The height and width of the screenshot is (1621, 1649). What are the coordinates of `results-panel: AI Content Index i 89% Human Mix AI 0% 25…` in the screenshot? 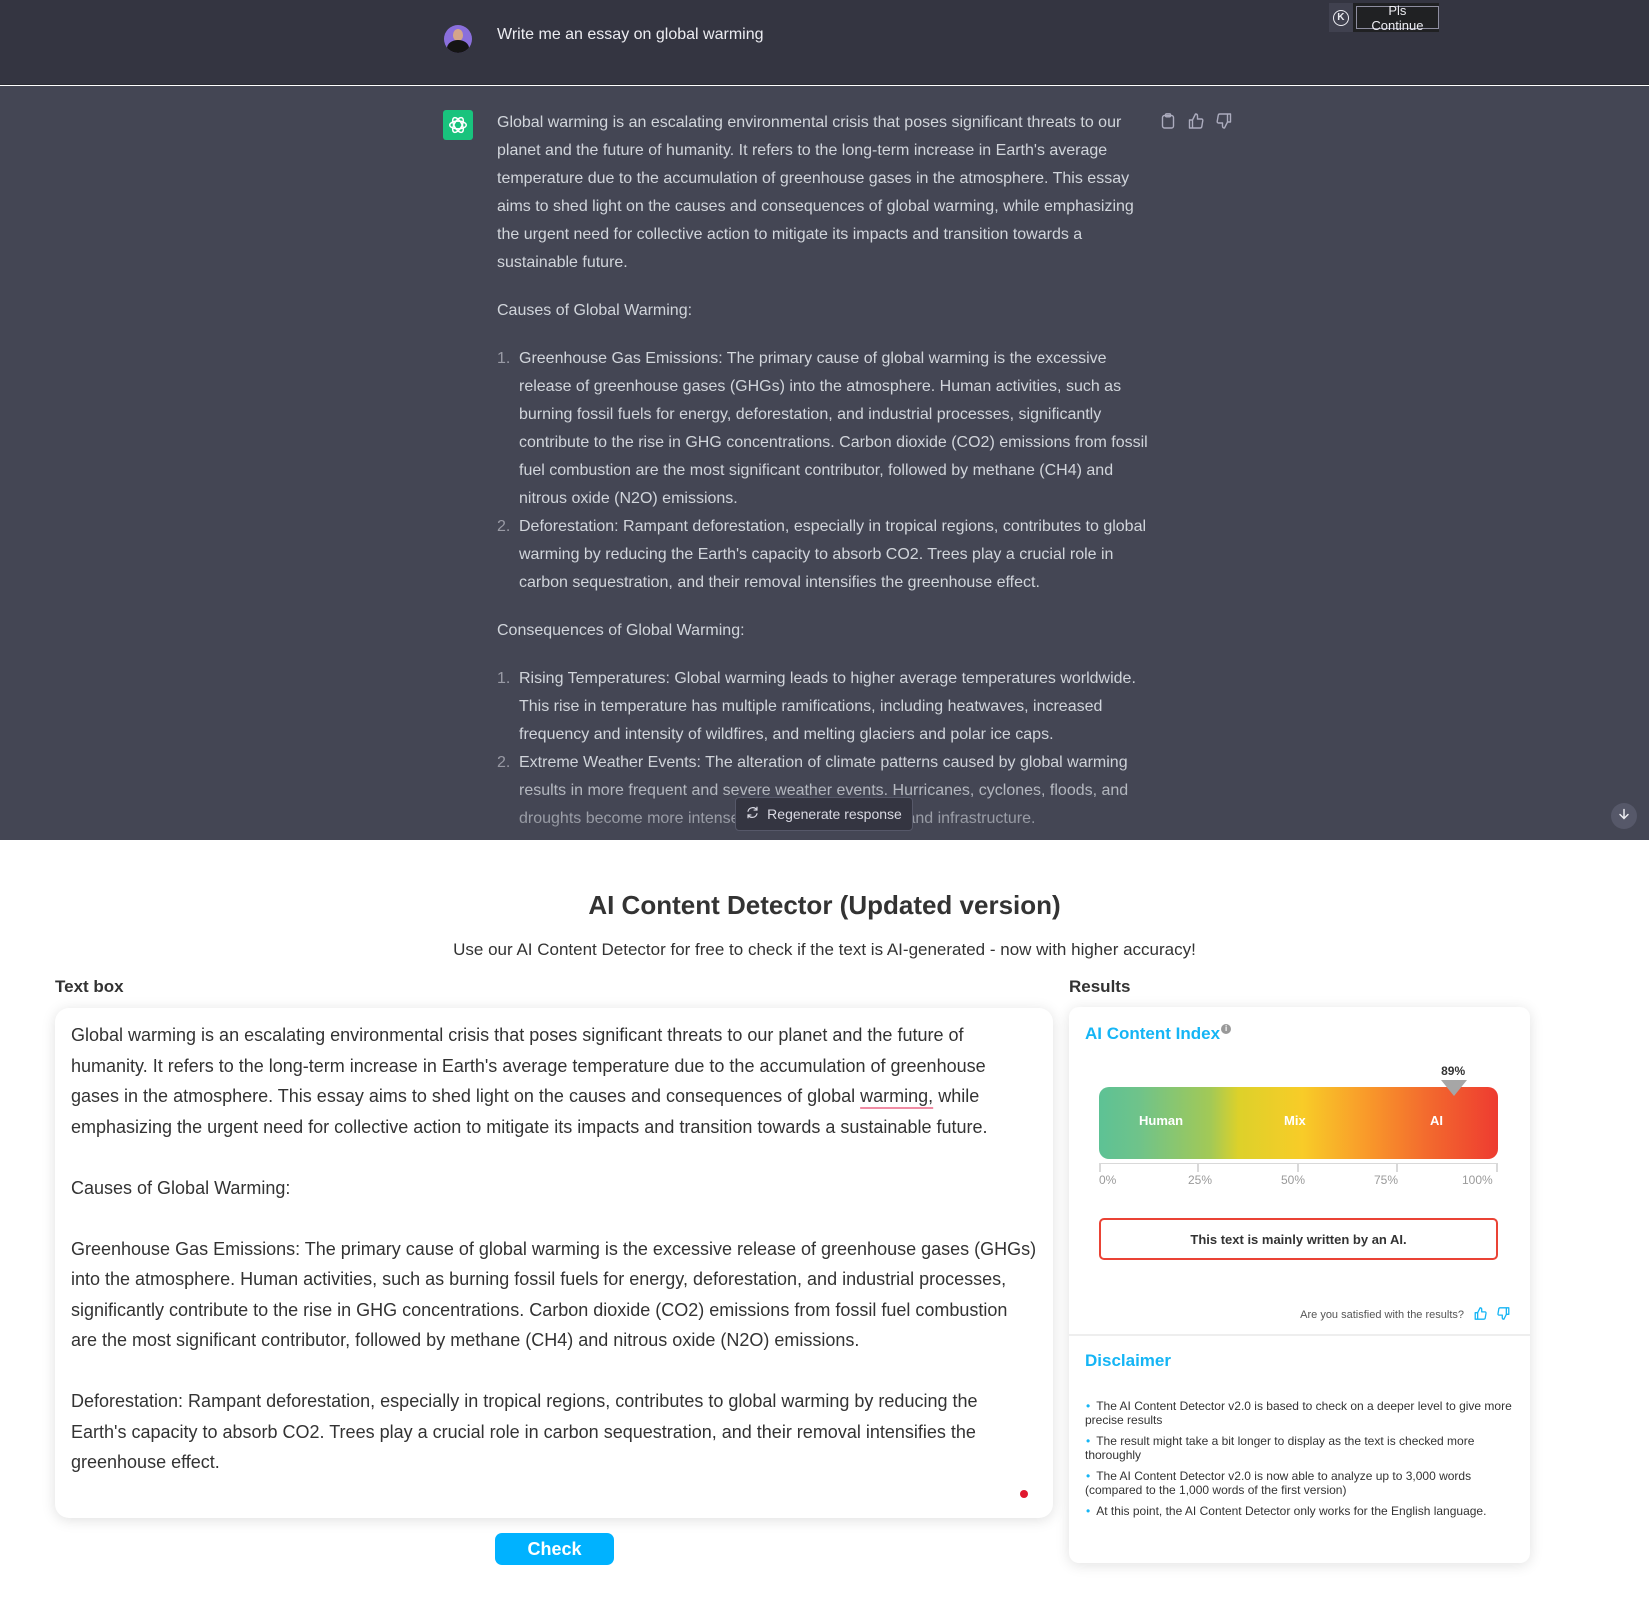 It's located at (1299, 1285).